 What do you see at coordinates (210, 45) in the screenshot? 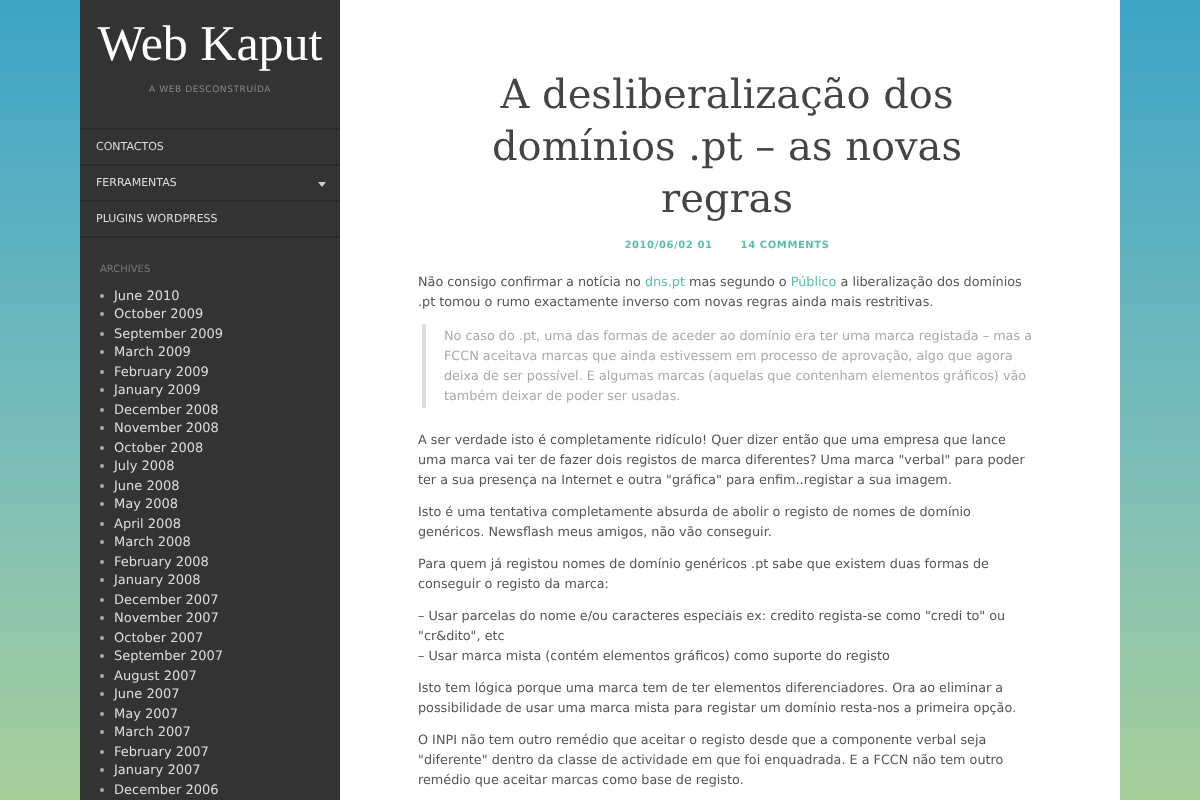
I see `site-title: Web Kaput` at bounding box center [210, 45].